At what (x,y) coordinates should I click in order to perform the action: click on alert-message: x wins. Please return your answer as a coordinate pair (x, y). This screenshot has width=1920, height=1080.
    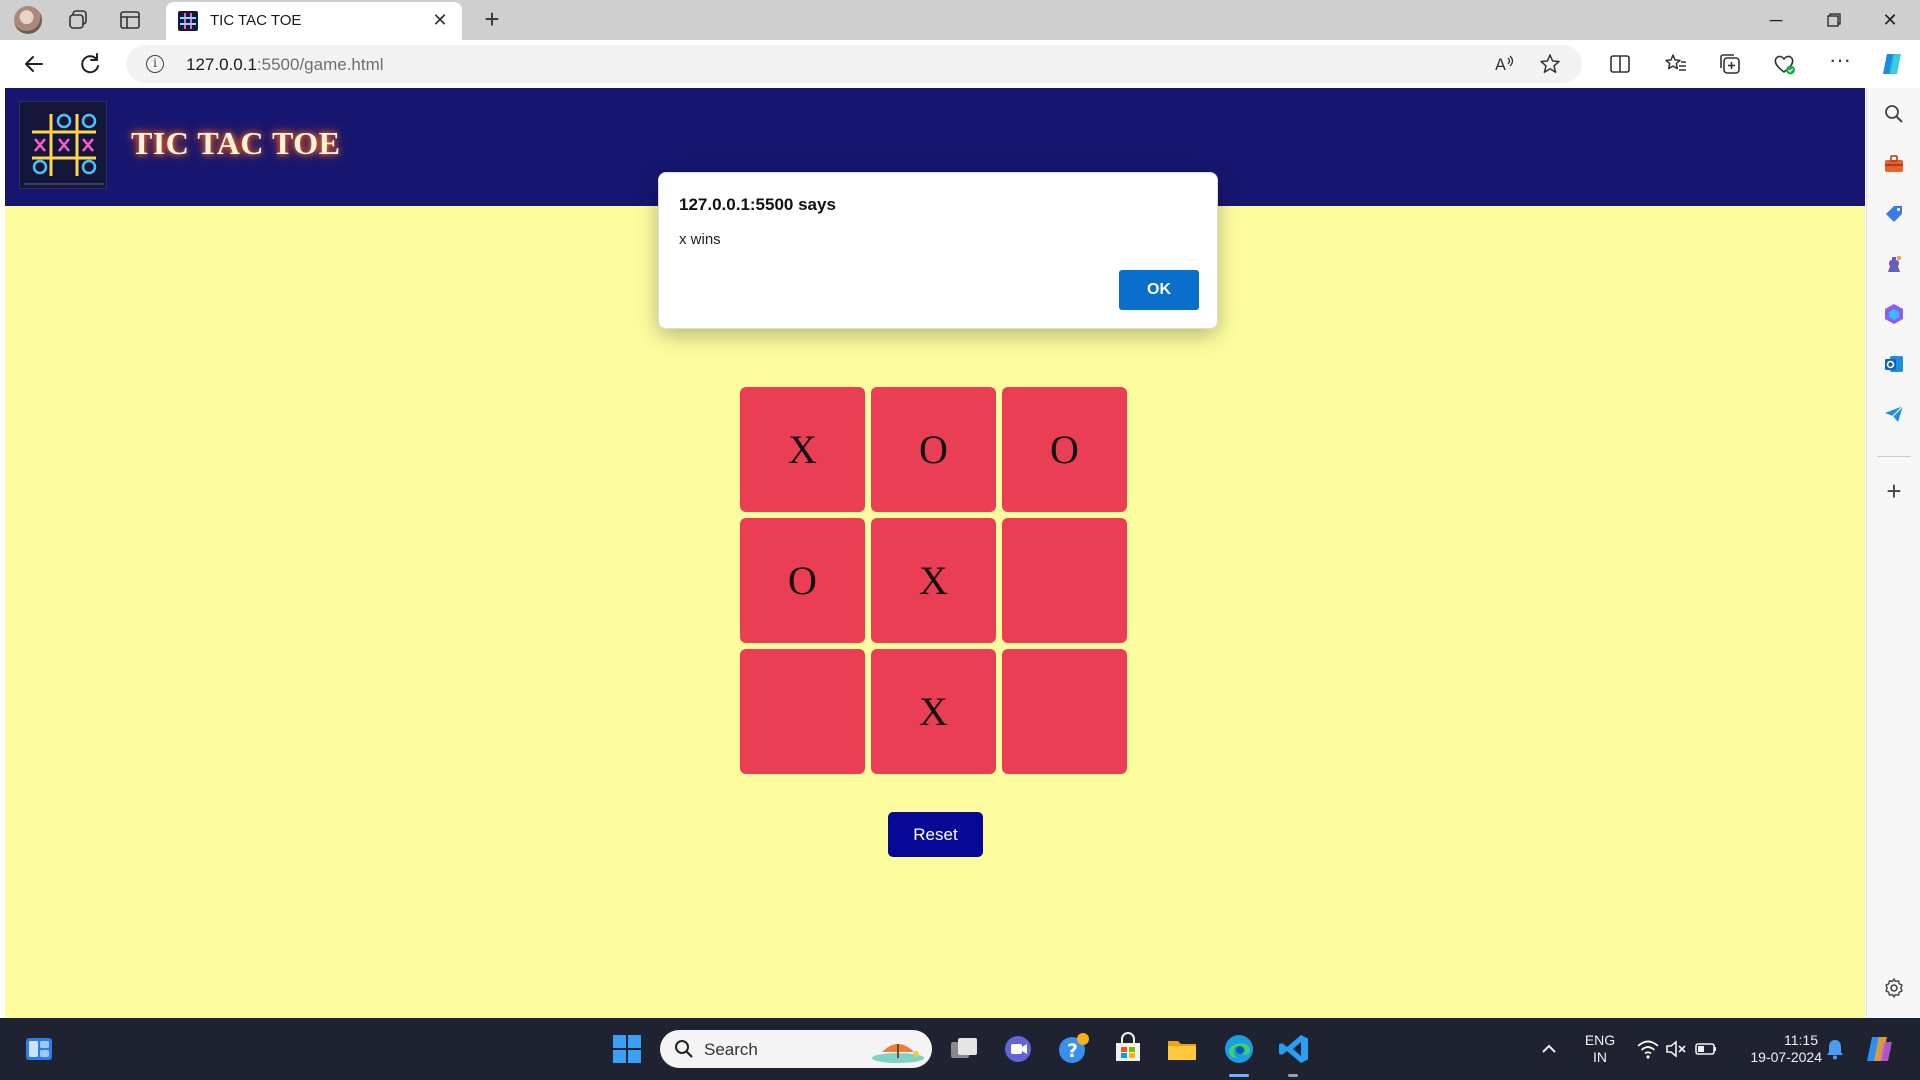
    Looking at the image, I should click on (700, 239).